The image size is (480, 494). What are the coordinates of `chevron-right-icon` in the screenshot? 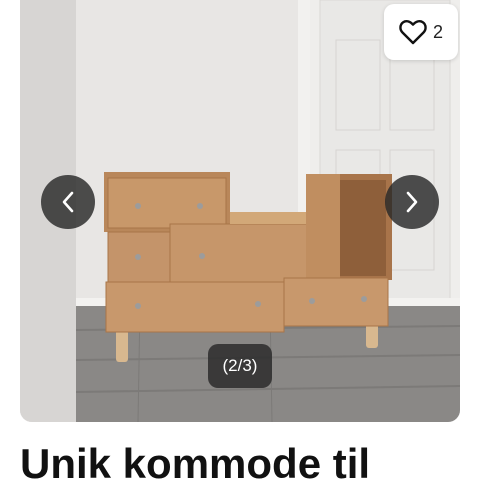 It's located at (412, 202).